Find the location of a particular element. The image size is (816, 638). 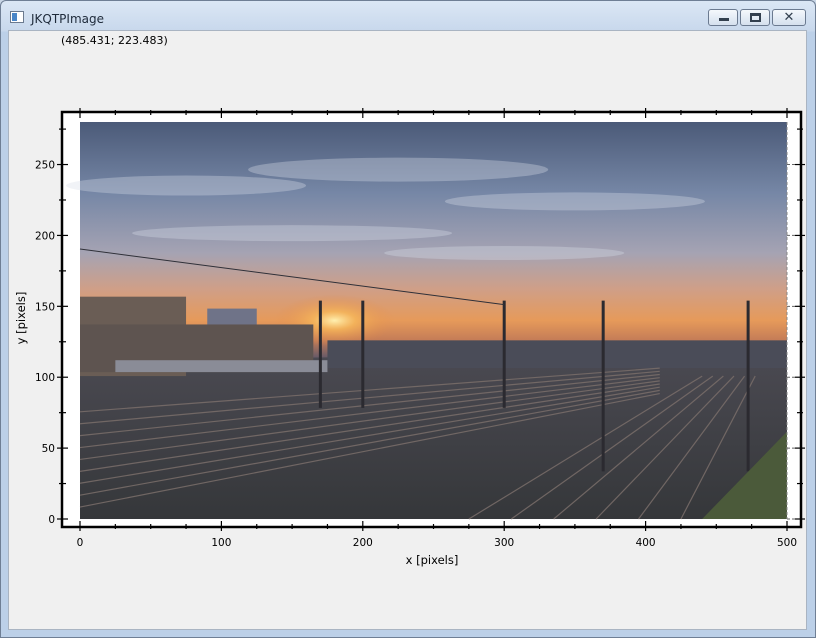

x-tick-label: 300 is located at coordinates (504, 543).